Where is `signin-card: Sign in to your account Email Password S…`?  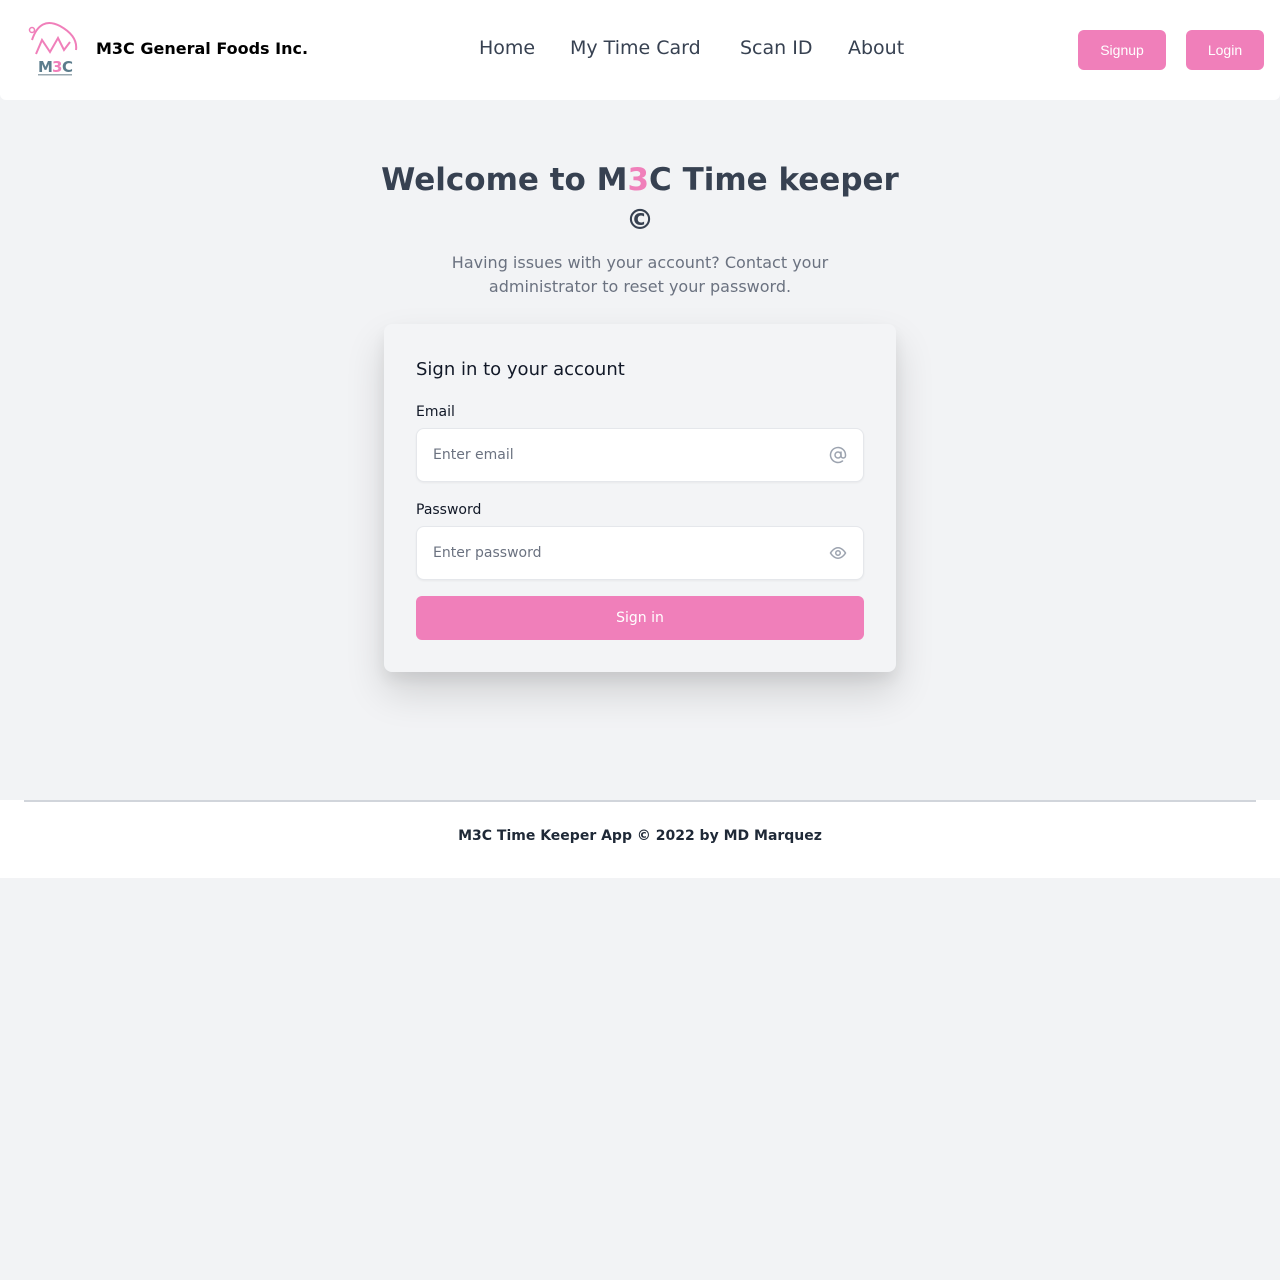 signin-card: Sign in to your account Email Password S… is located at coordinates (640, 498).